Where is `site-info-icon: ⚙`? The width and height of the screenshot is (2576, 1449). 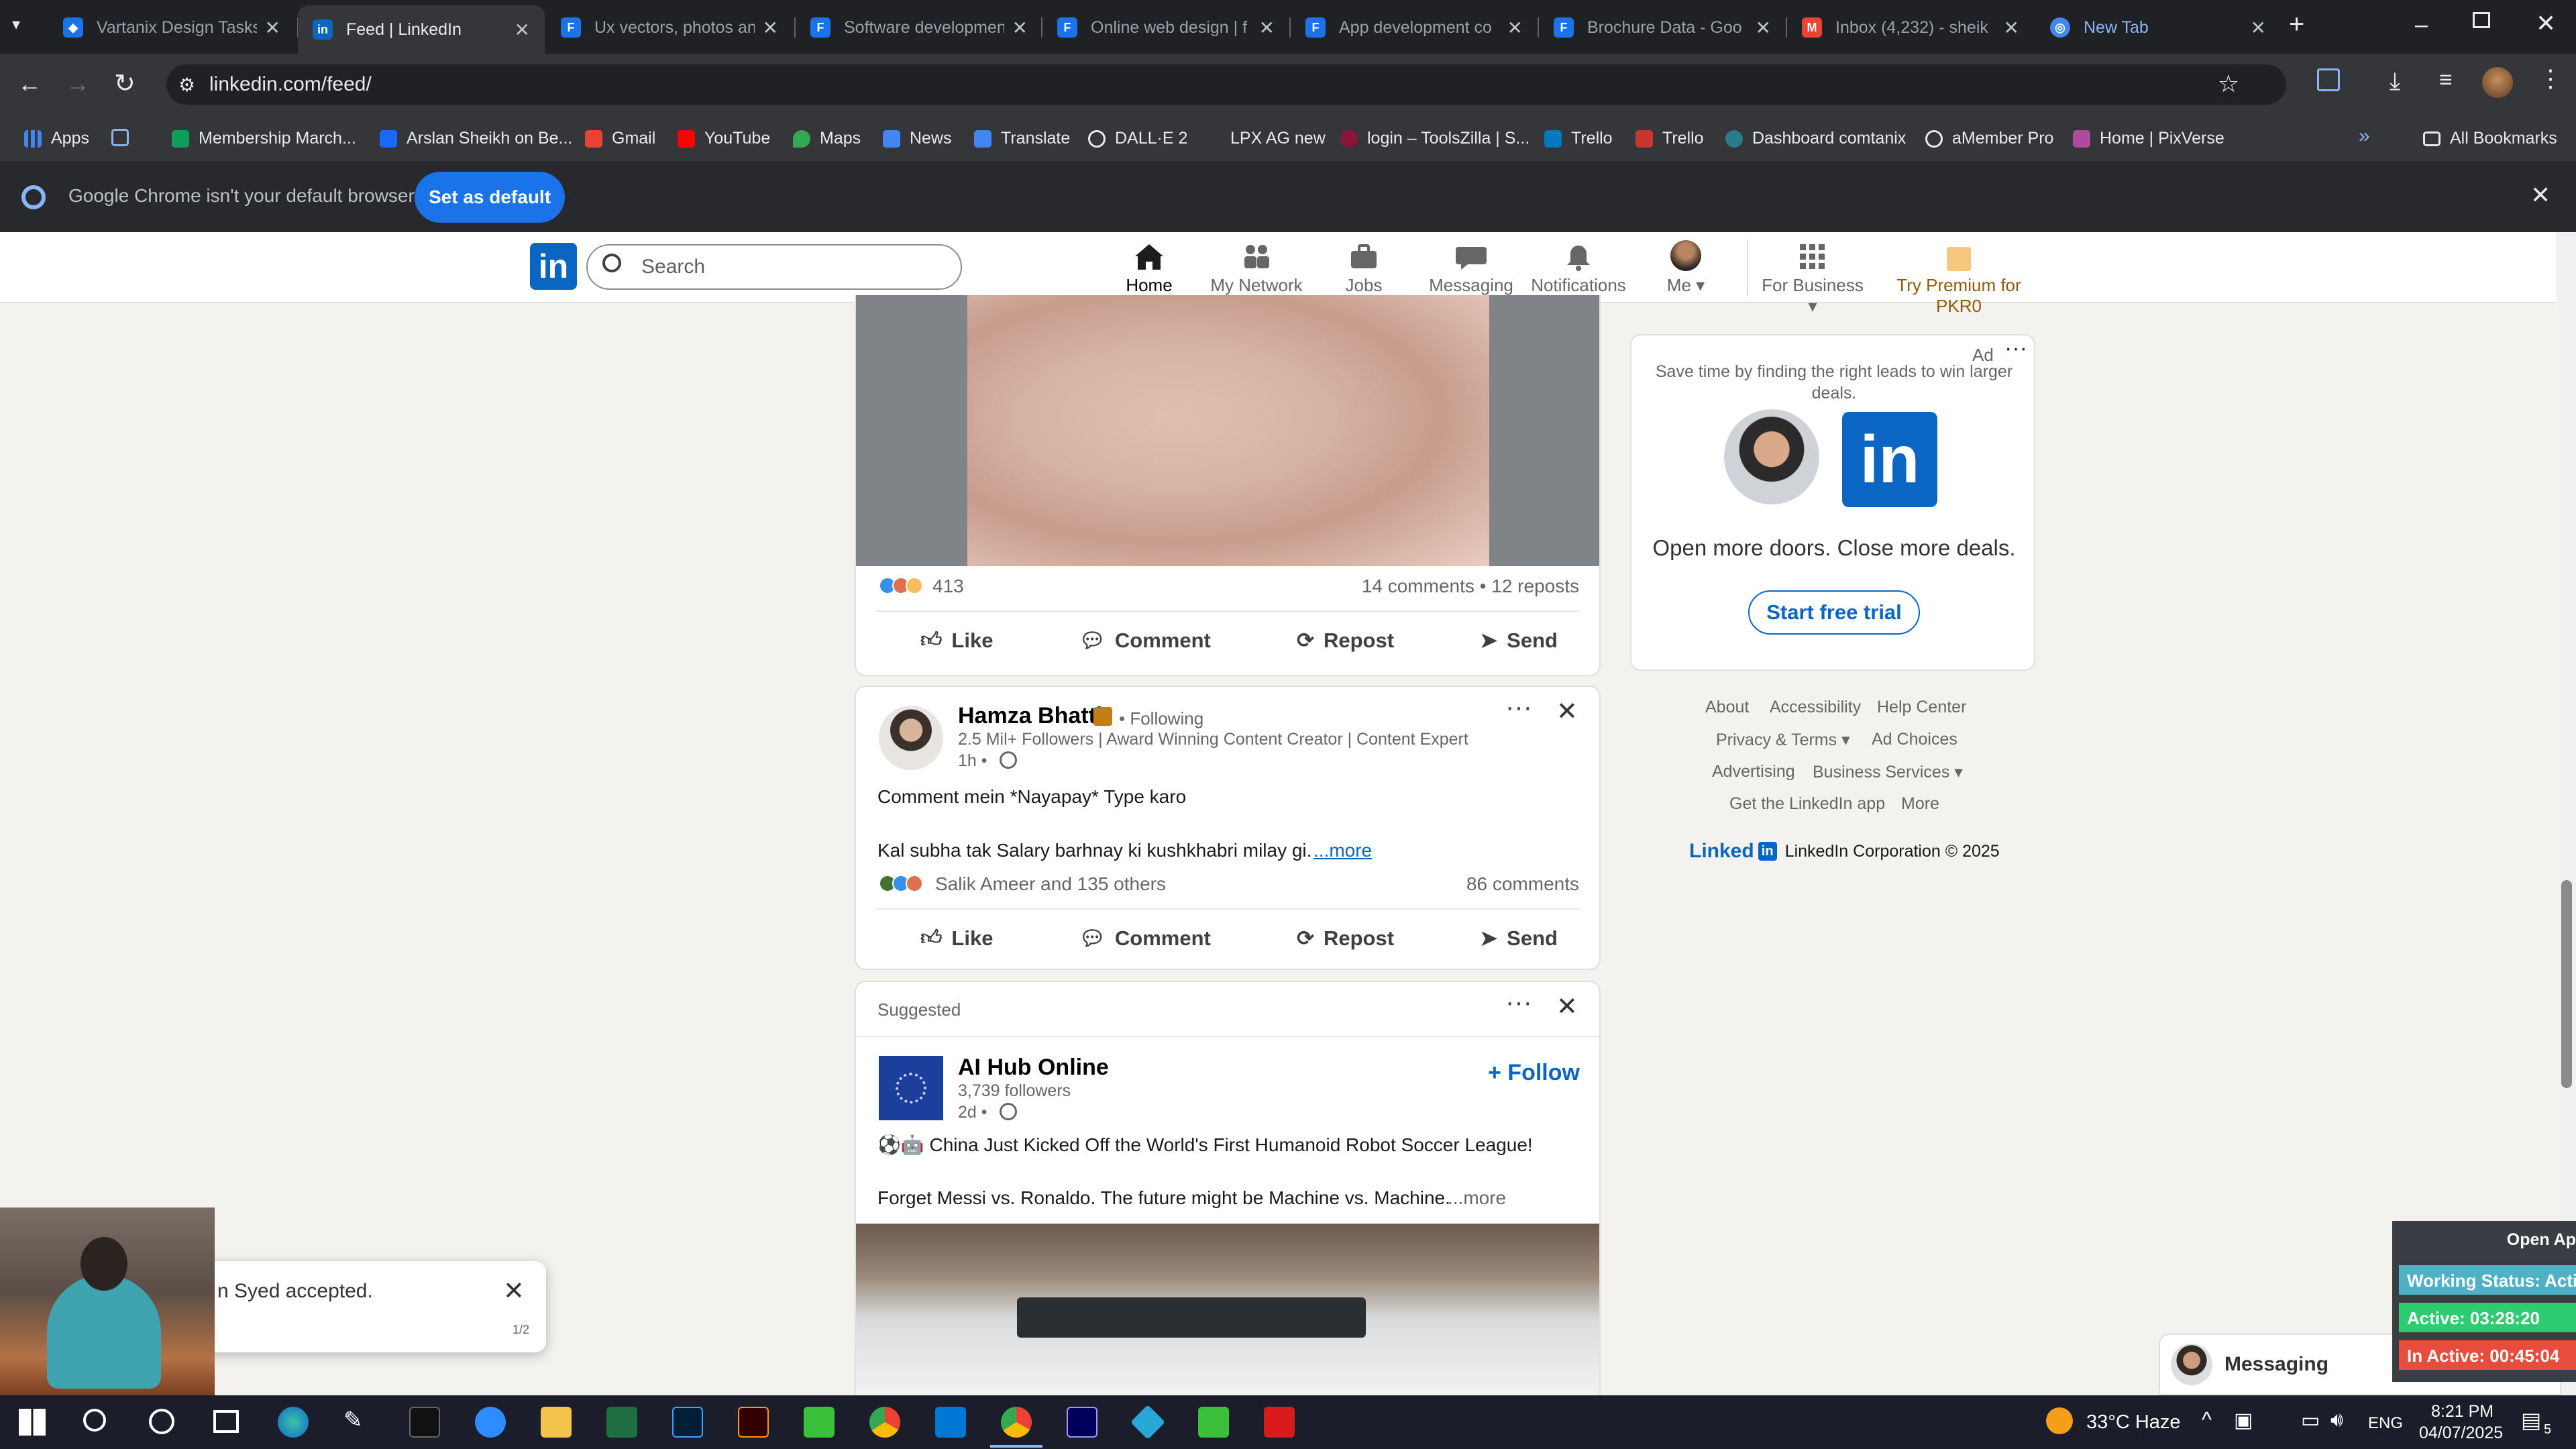
site-info-icon: ⚙ is located at coordinates (186, 85).